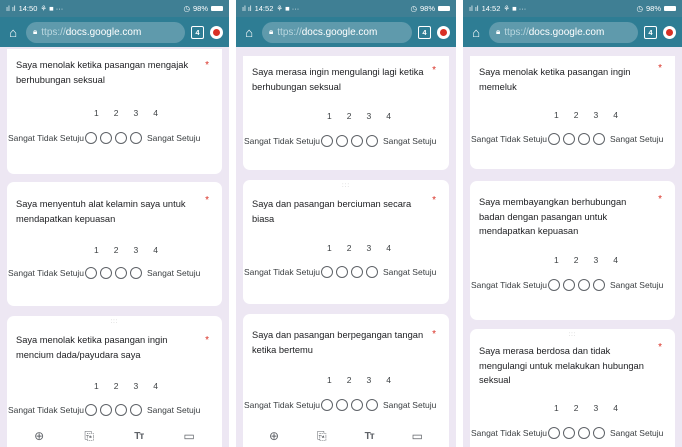 This screenshot has width=682, height=447. I want to click on form-editor-toolbar: ⊕ ⎘ Tт ▭, so click(346, 436).